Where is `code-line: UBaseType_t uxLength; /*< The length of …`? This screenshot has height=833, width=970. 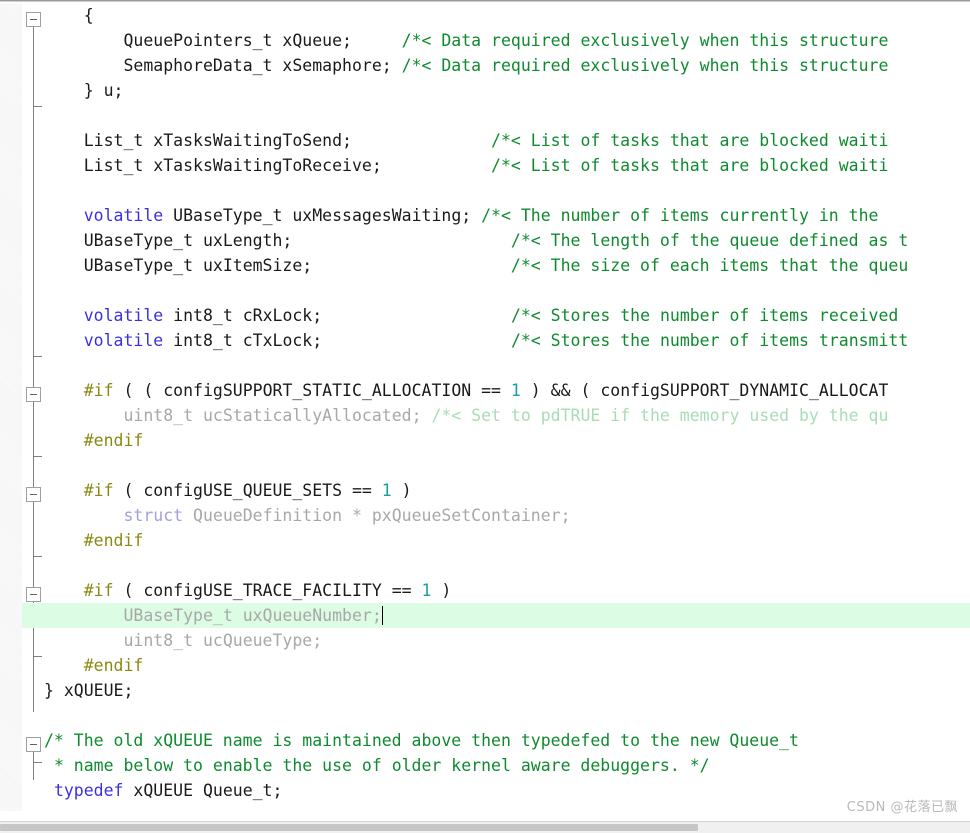 code-line: UBaseType_t uxLength; /*< The length of … is located at coordinates (507, 240).